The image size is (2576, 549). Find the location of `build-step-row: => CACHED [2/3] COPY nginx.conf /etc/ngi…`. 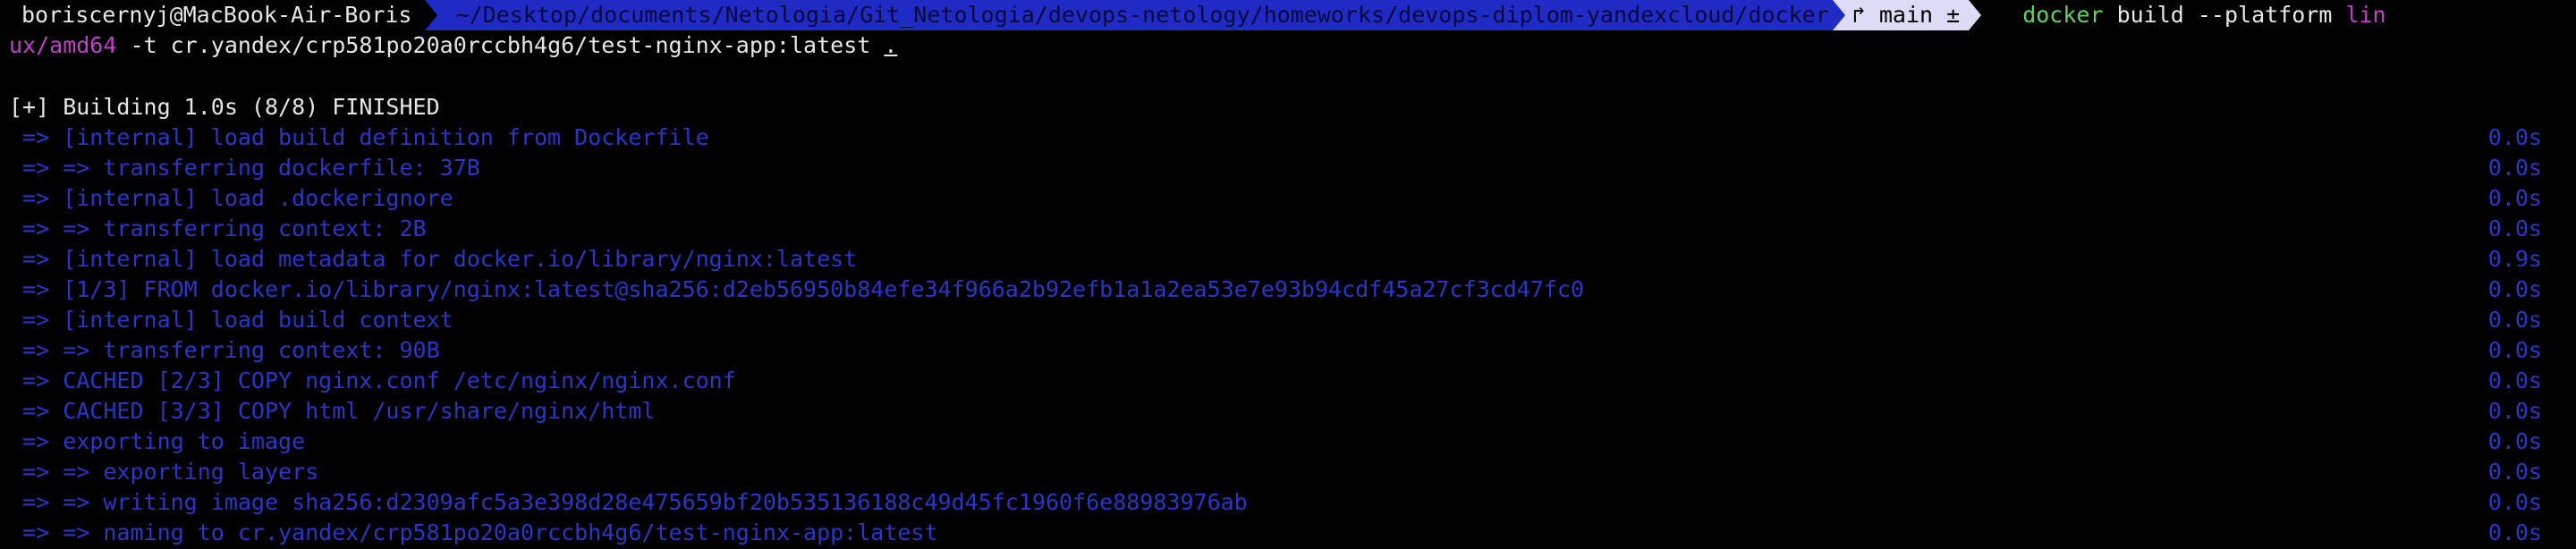

build-step-row: => CACHED [2/3] COPY nginx.conf /etc/ngi… is located at coordinates (372, 381).